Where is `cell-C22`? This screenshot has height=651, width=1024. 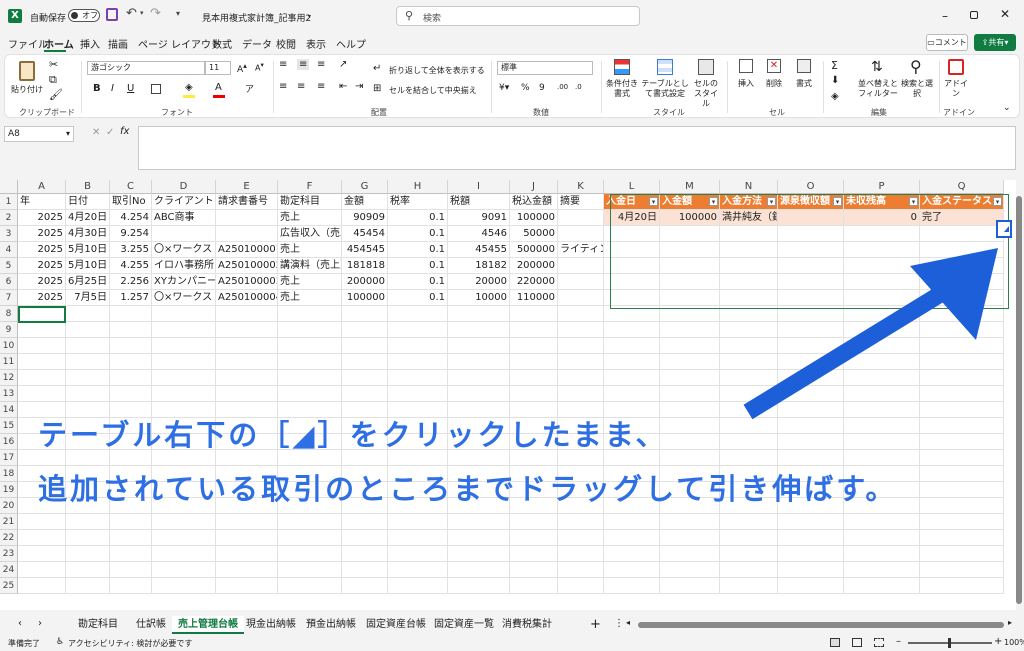 cell-C22 is located at coordinates (131, 538).